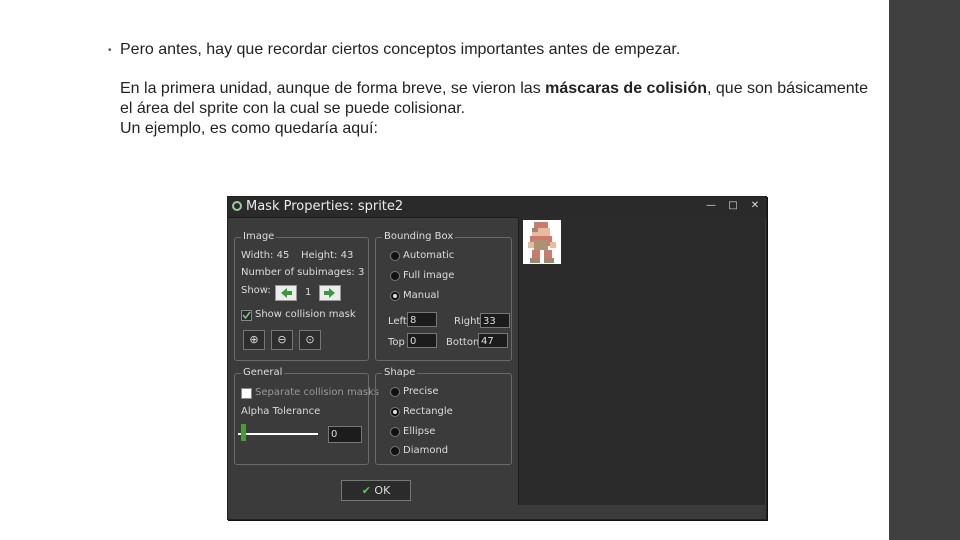  I want to click on checkmark-icon, so click(246, 315).